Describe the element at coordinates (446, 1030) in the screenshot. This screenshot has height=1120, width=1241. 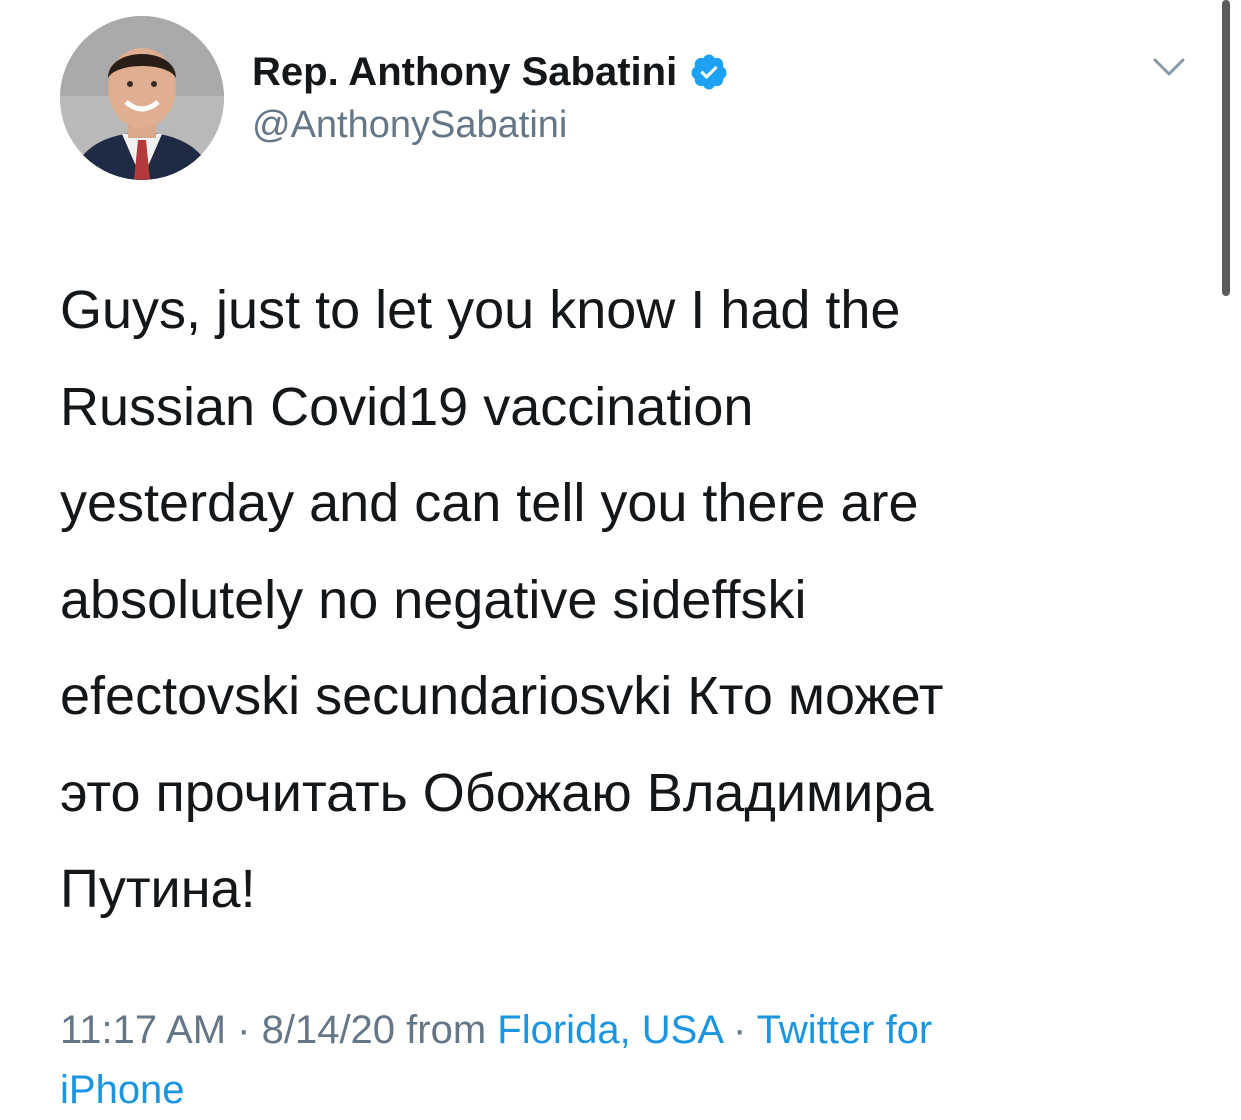
I see `from-text: from` at that location.